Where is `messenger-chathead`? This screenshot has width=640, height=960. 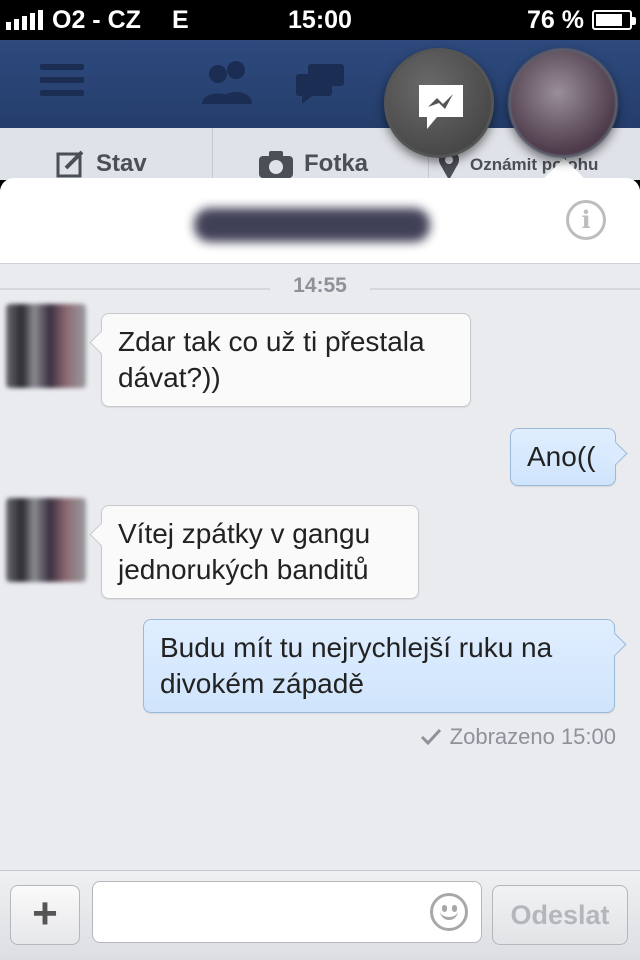
messenger-chathead is located at coordinates (439, 103).